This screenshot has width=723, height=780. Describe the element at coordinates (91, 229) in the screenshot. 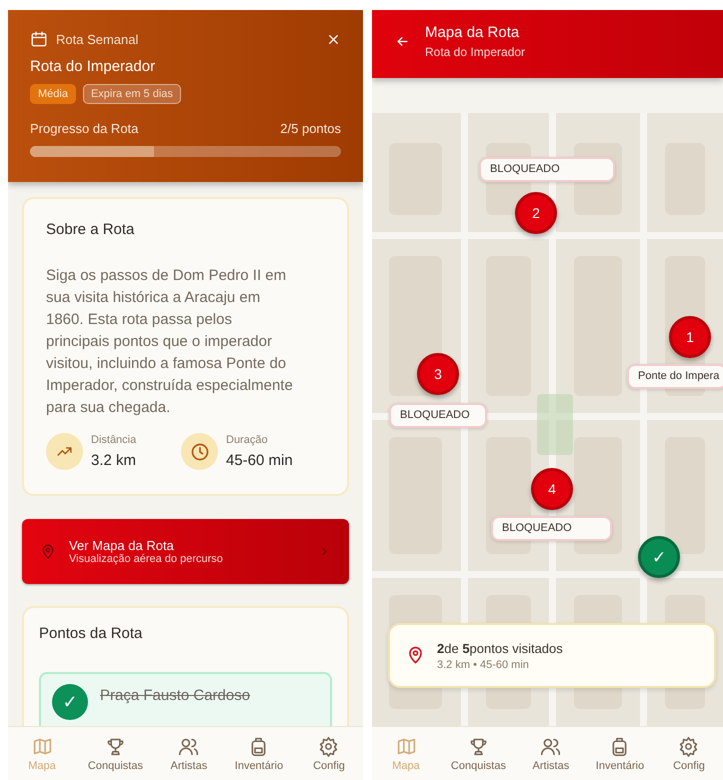

I see `card-title: Sobre a Rota` at that location.